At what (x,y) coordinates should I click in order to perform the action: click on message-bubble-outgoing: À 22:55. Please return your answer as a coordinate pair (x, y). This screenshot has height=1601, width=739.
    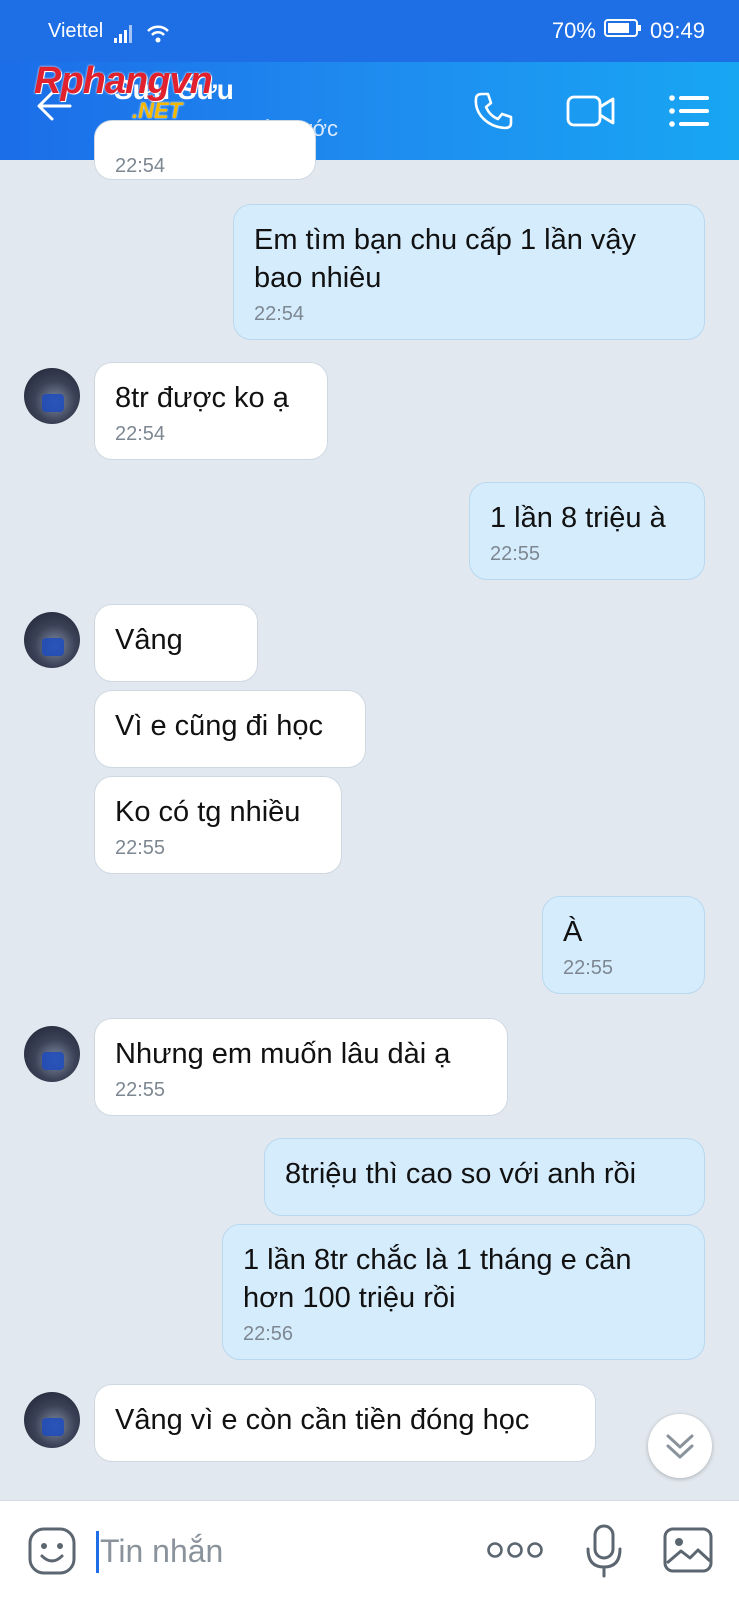
    Looking at the image, I should click on (623, 945).